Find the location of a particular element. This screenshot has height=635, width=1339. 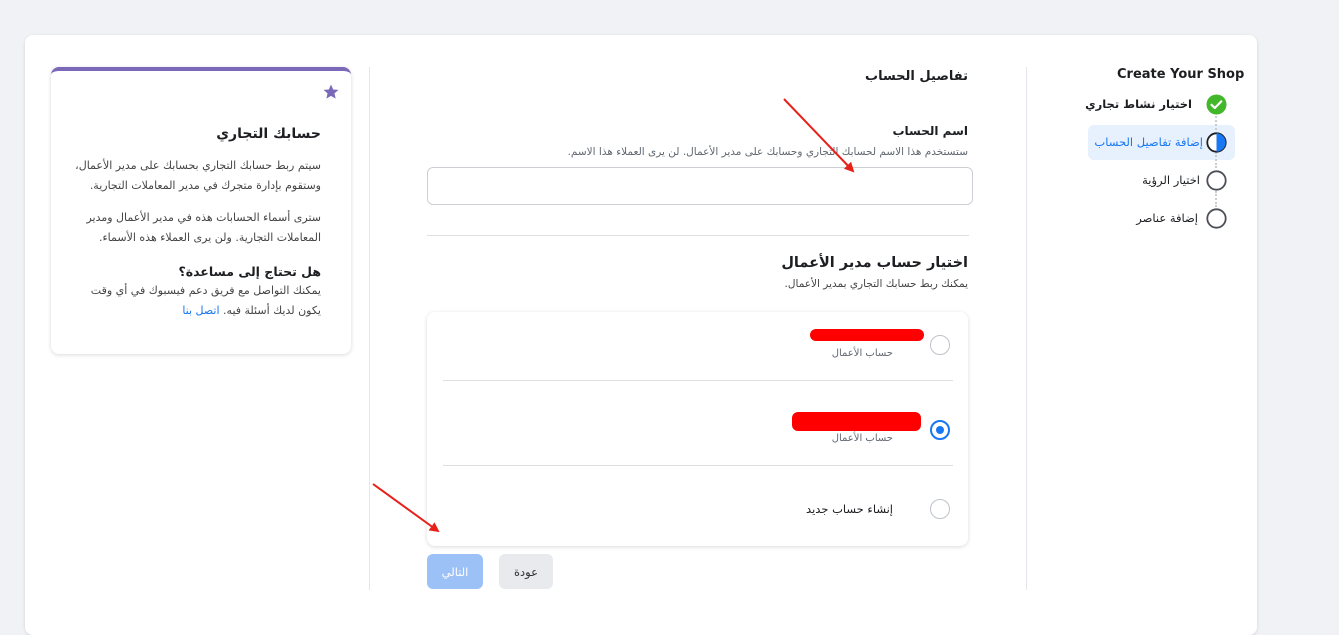

option-2-radio is located at coordinates (940, 430).